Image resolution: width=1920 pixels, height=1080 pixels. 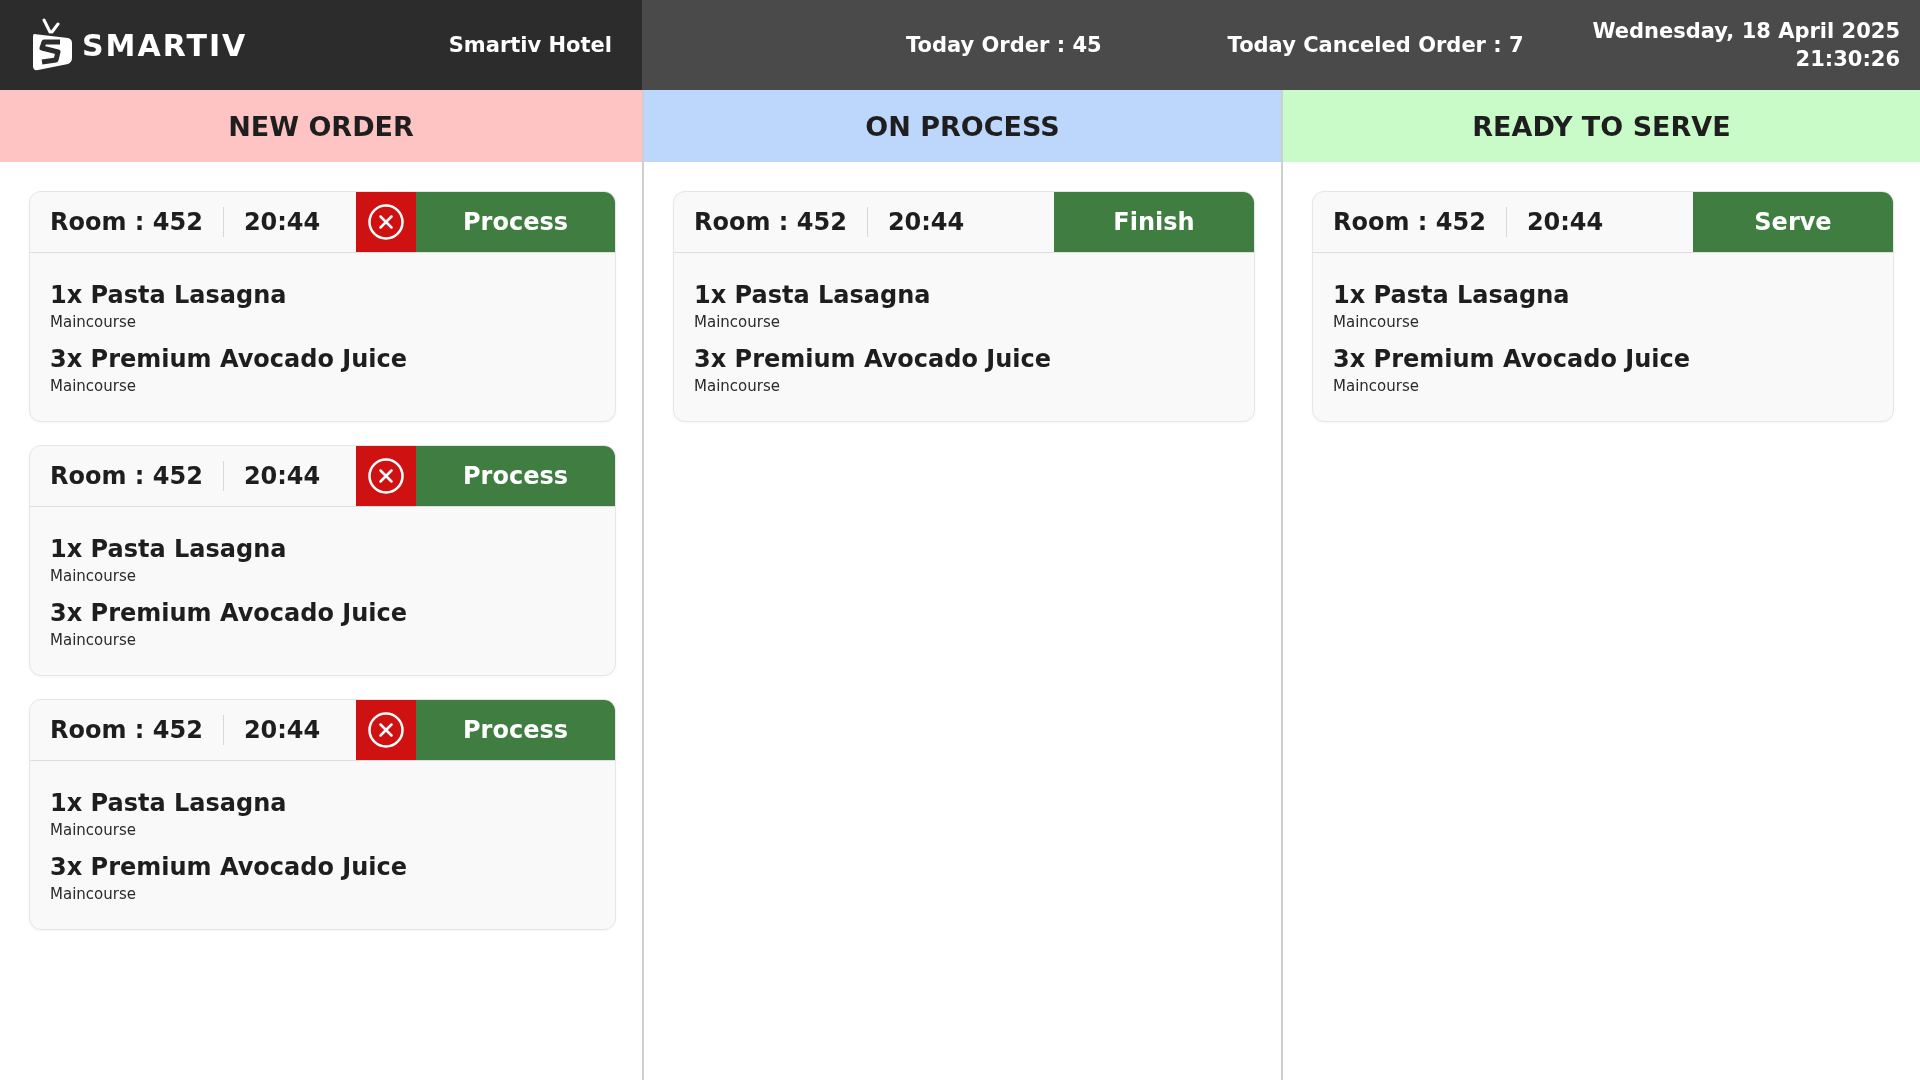 What do you see at coordinates (52, 45) in the screenshot?
I see `tv-logo-icon` at bounding box center [52, 45].